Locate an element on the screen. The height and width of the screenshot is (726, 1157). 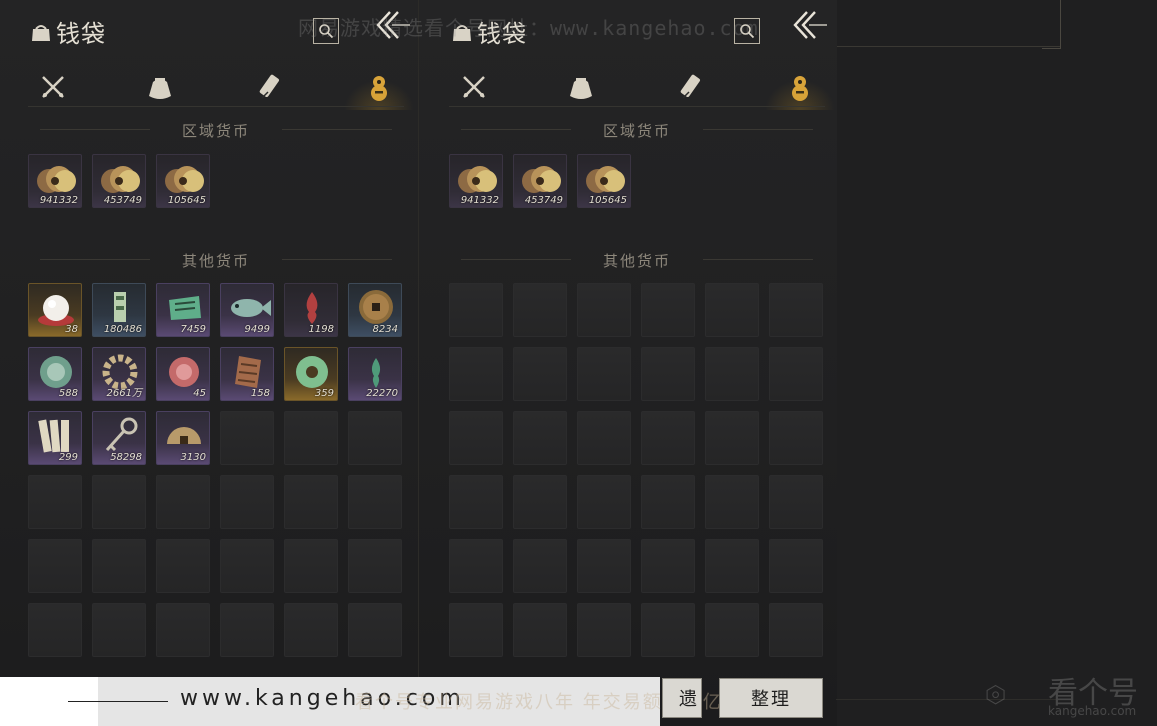
fish-icon is located at coordinates (251, 308).